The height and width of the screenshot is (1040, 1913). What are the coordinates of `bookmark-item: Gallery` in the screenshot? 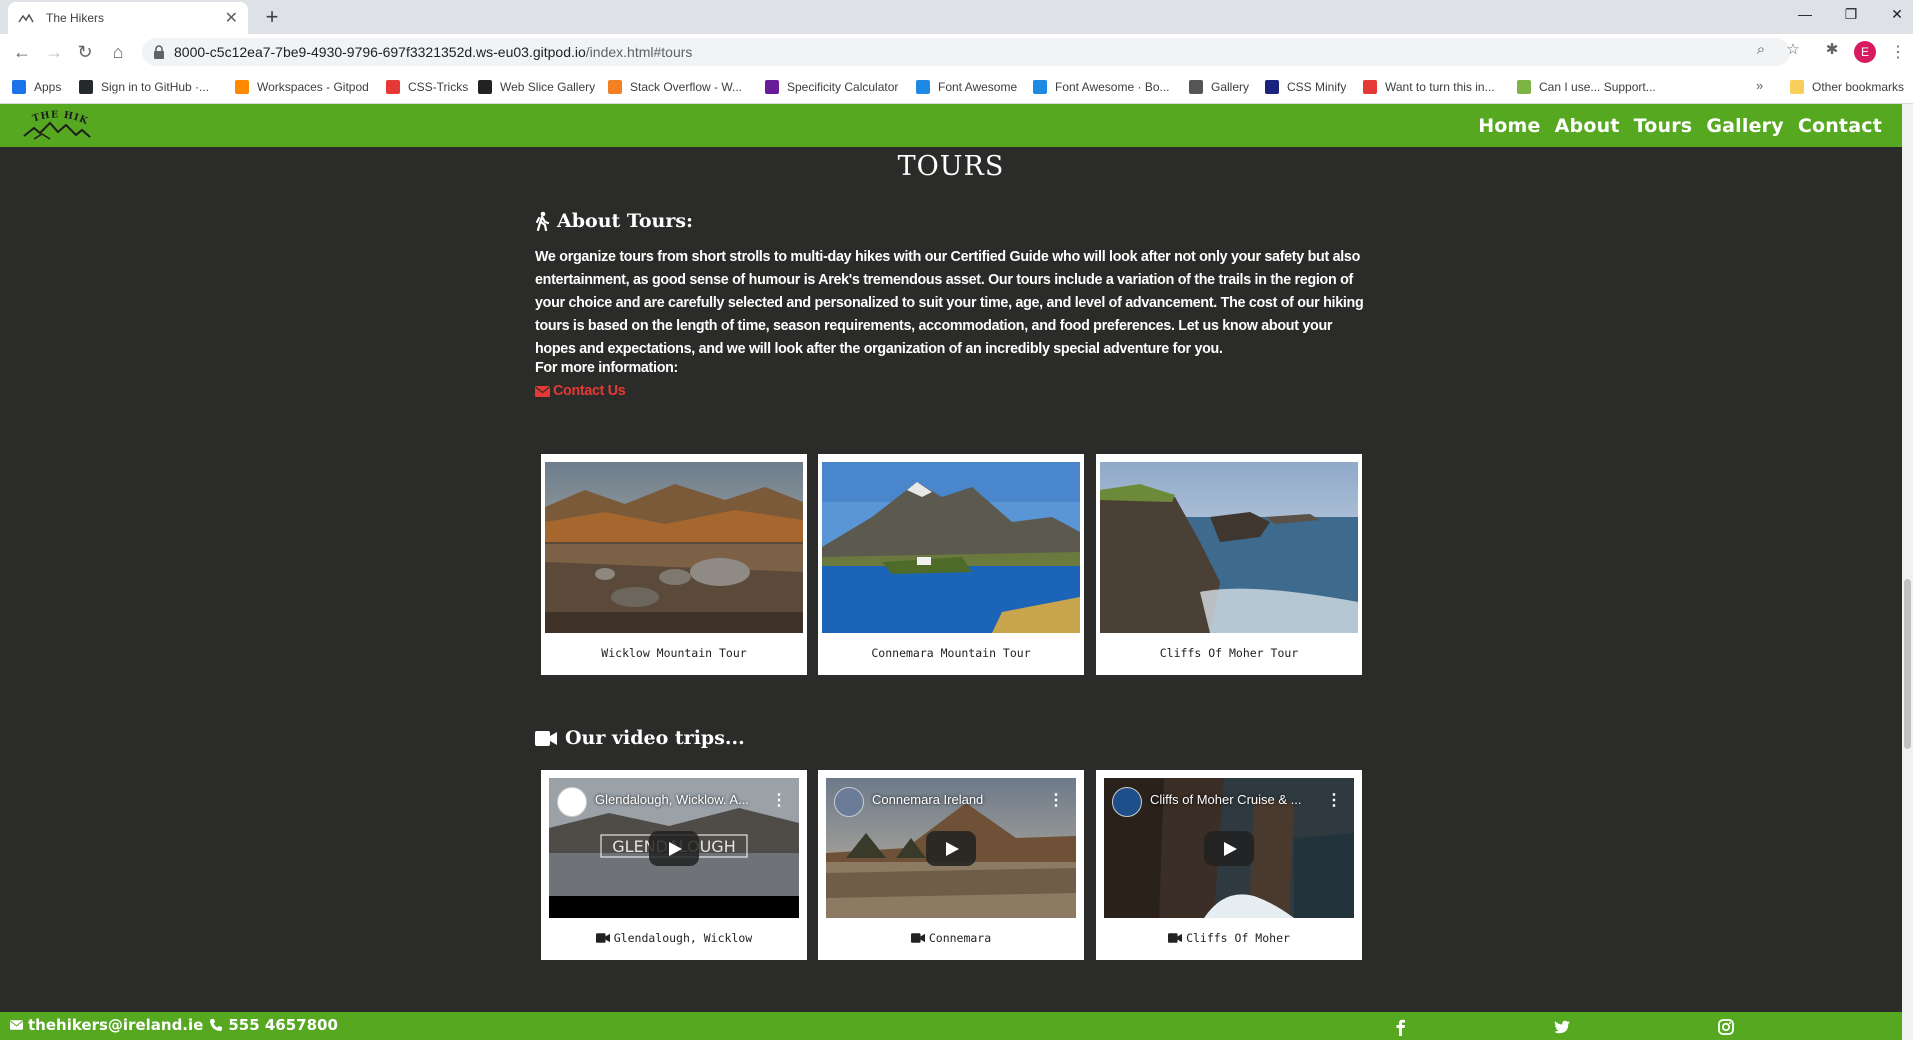 It's located at (1219, 87).